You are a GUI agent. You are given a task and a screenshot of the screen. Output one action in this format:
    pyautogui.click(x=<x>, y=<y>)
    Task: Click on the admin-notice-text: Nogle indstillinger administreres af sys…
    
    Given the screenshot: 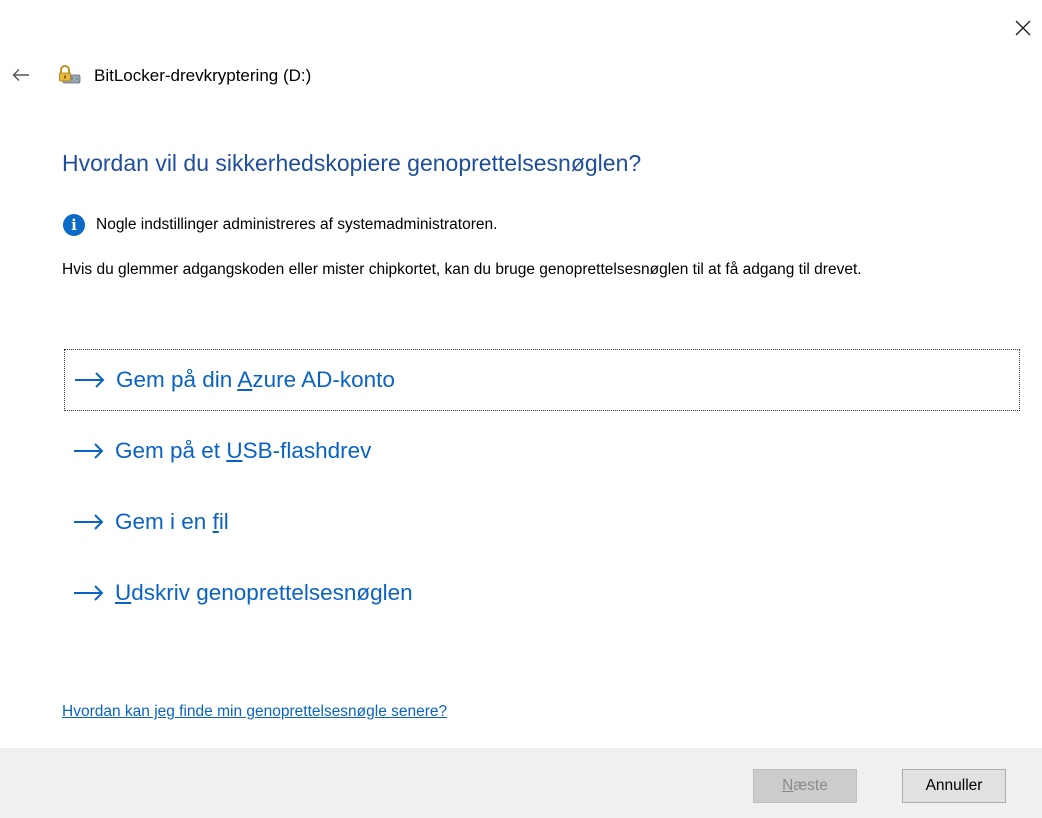 What is the action you would take?
    pyautogui.click(x=297, y=224)
    